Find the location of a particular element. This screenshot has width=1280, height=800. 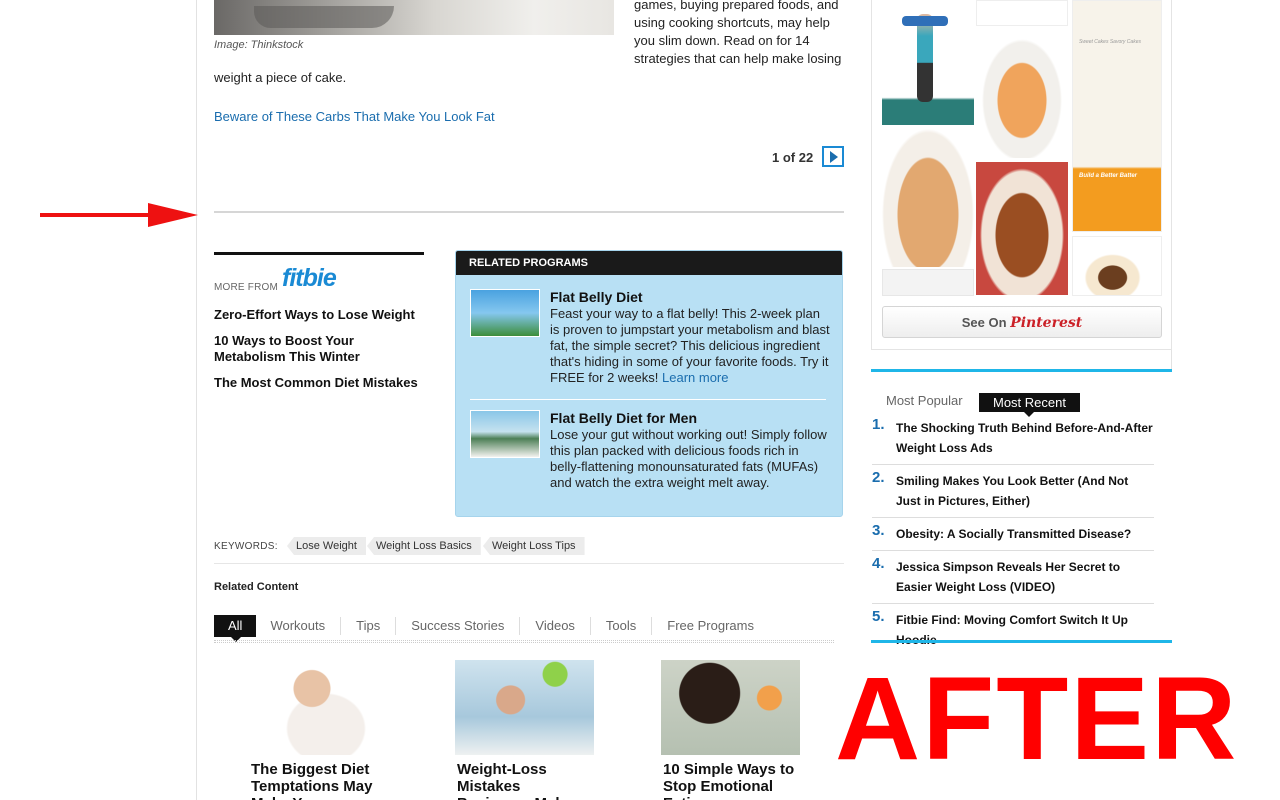

article-photo is located at coordinates (414, 17).